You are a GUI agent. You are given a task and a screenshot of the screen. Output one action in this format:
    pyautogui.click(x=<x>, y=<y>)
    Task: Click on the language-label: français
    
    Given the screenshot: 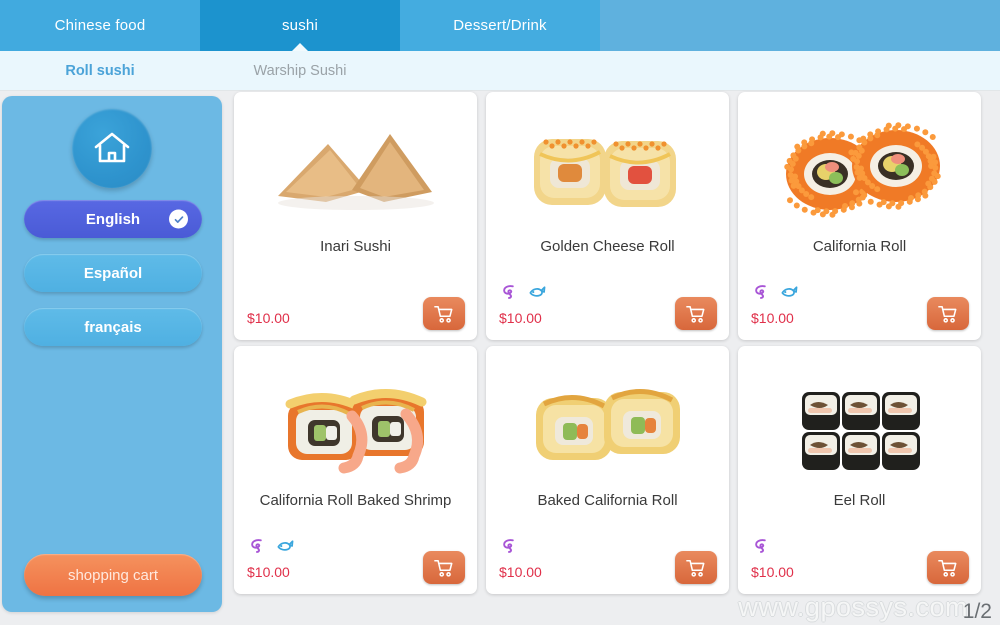 What is the action you would take?
    pyautogui.click(x=113, y=327)
    